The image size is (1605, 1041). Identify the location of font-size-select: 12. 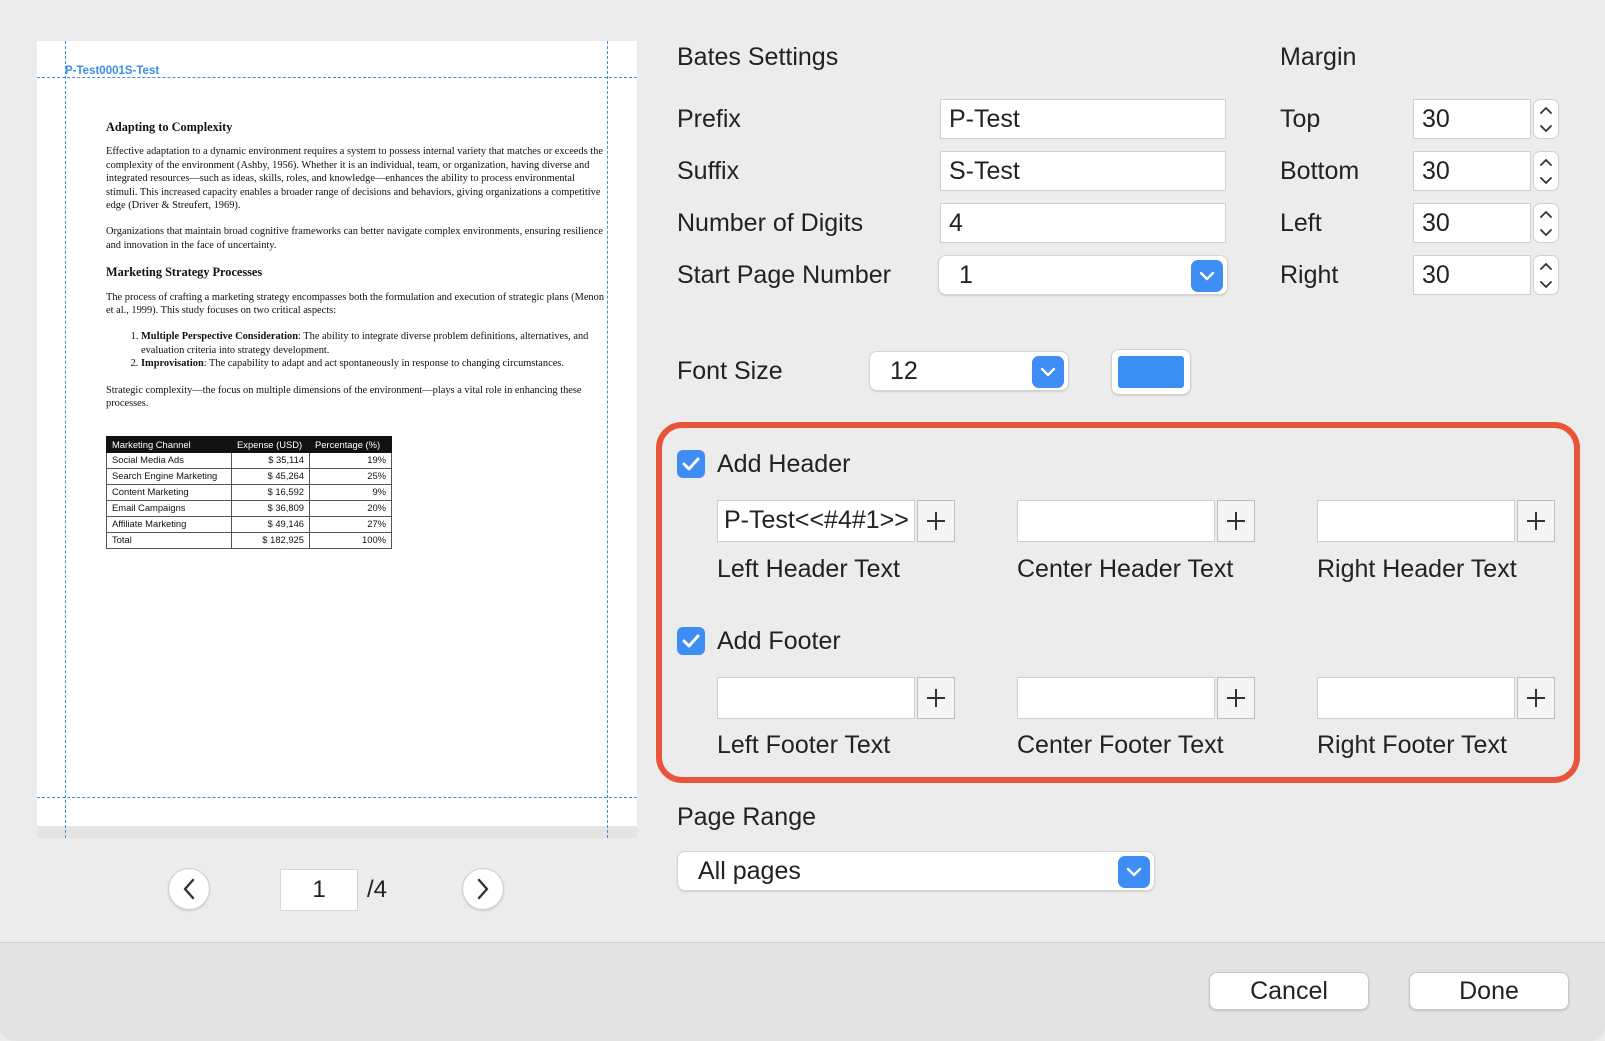
(969, 371).